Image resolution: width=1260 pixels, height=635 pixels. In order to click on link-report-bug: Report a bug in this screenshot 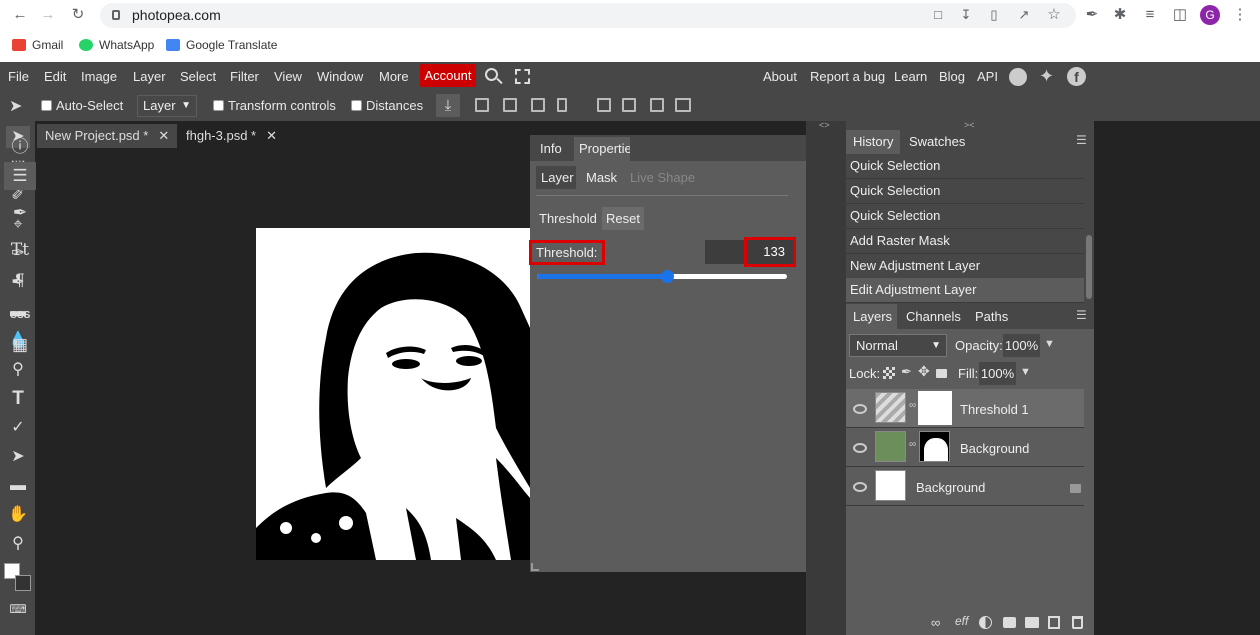, I will do `click(847, 76)`.